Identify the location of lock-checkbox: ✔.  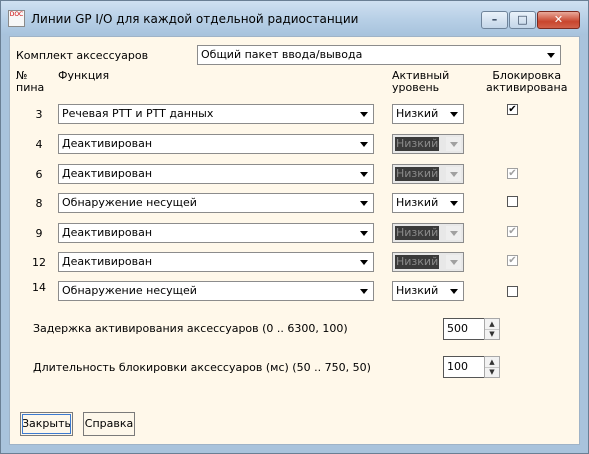
(512, 109).